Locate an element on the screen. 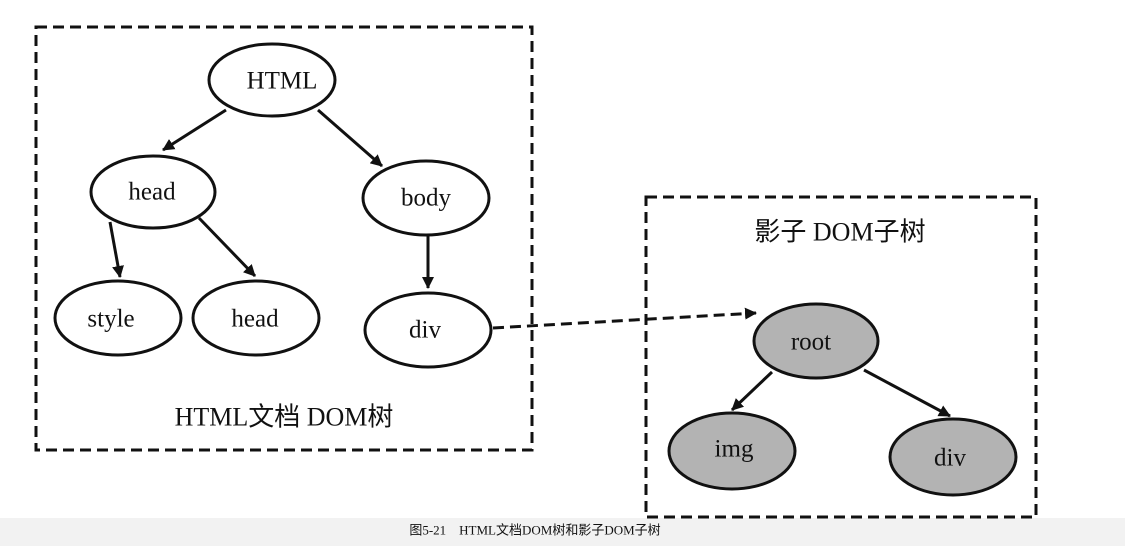 The height and width of the screenshot is (546, 1125). html-dom-tree-label: HTML文档 DOM树 is located at coordinates (284, 417).